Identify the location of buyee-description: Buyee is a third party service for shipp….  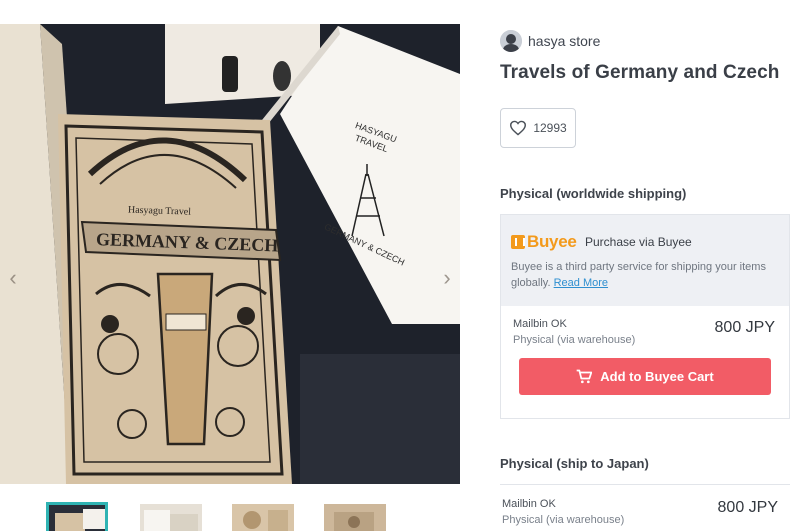
(646, 275).